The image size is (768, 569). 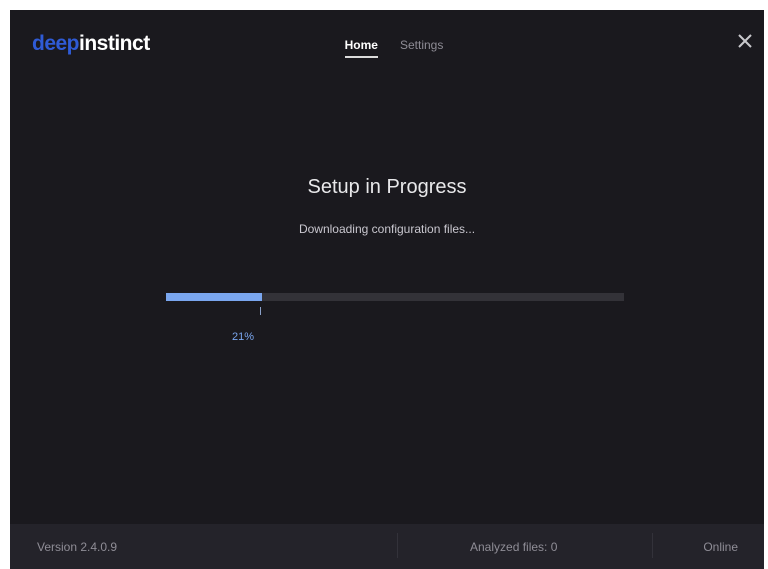 I want to click on nav-tabs: Home Settings, so click(x=387, y=48).